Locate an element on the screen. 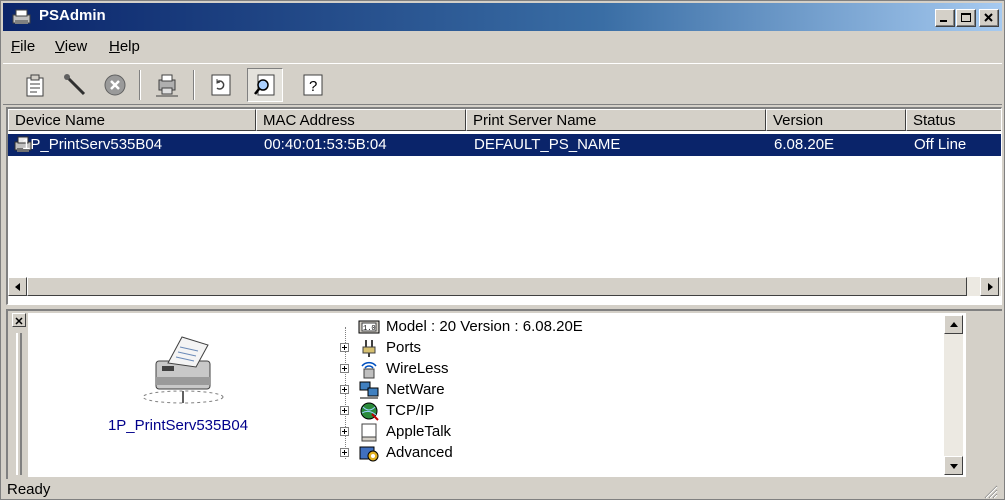 This screenshot has width=1005, height=500. info-icon: 1.0 is located at coordinates (369, 327).